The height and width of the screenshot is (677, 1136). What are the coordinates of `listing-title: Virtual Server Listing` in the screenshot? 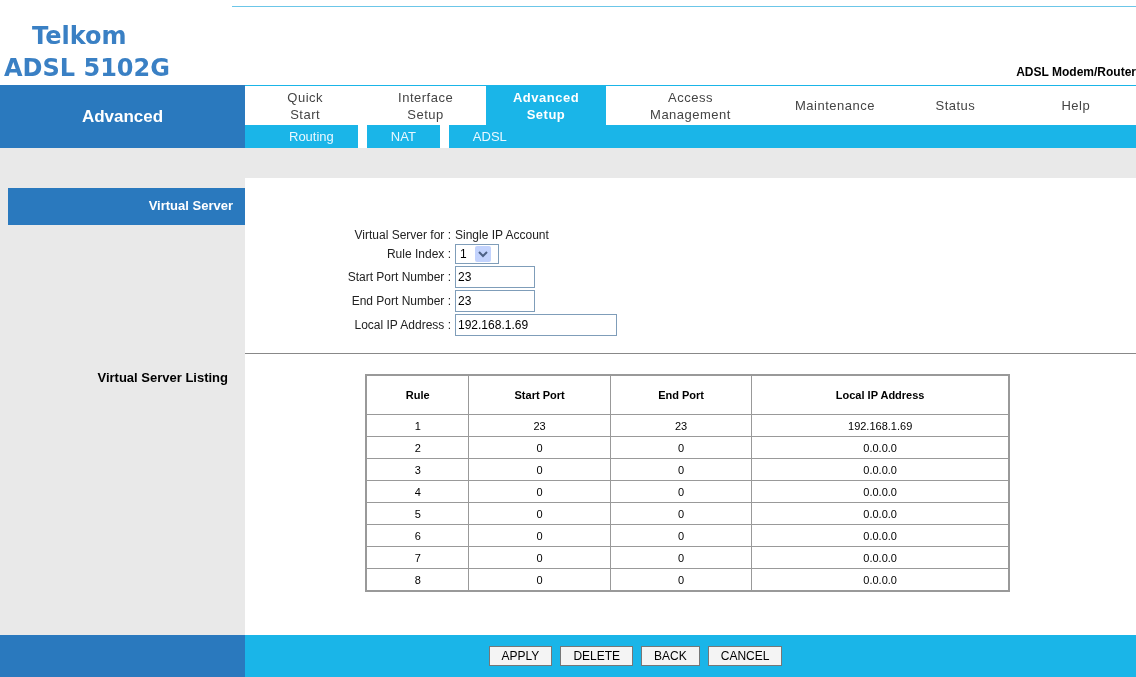 It's located at (162, 377).